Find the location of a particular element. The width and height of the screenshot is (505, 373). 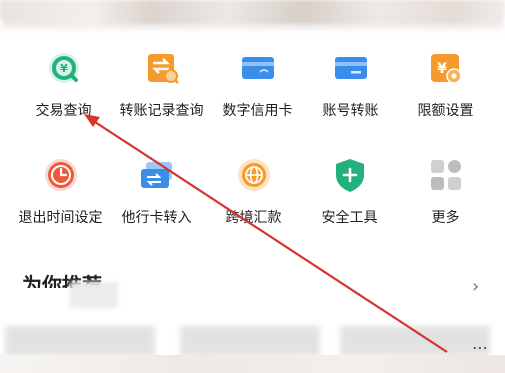

blurred-header-area is located at coordinates (252, 17).